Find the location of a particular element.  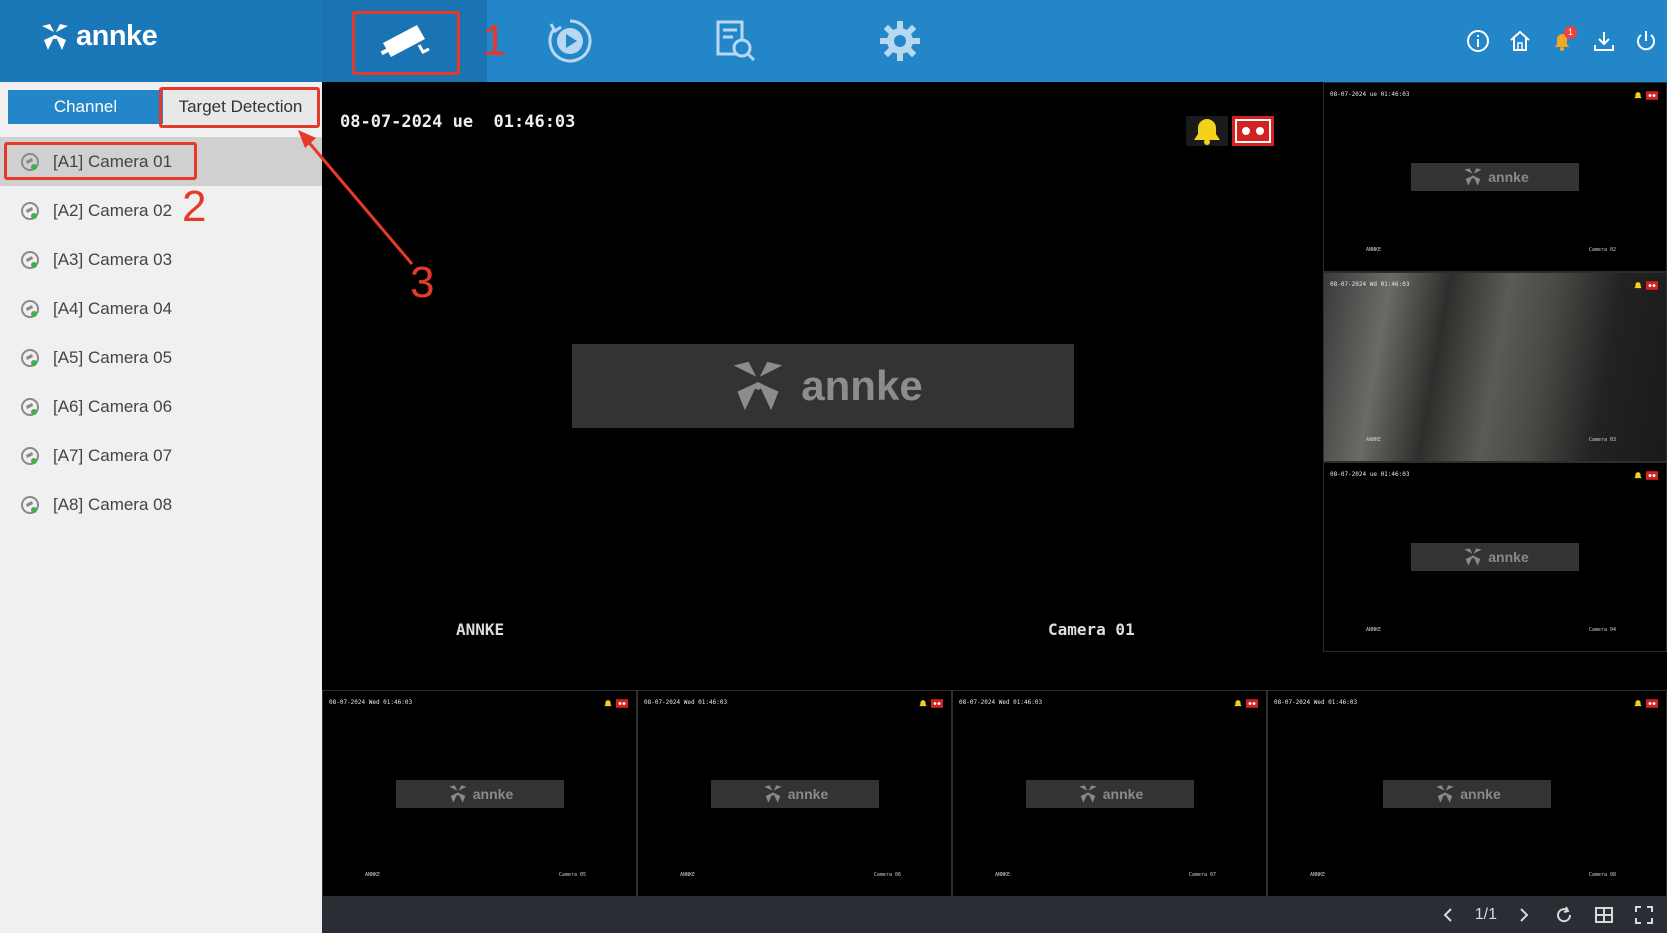

tab-target-detection: Target Detection is located at coordinates (240, 107).